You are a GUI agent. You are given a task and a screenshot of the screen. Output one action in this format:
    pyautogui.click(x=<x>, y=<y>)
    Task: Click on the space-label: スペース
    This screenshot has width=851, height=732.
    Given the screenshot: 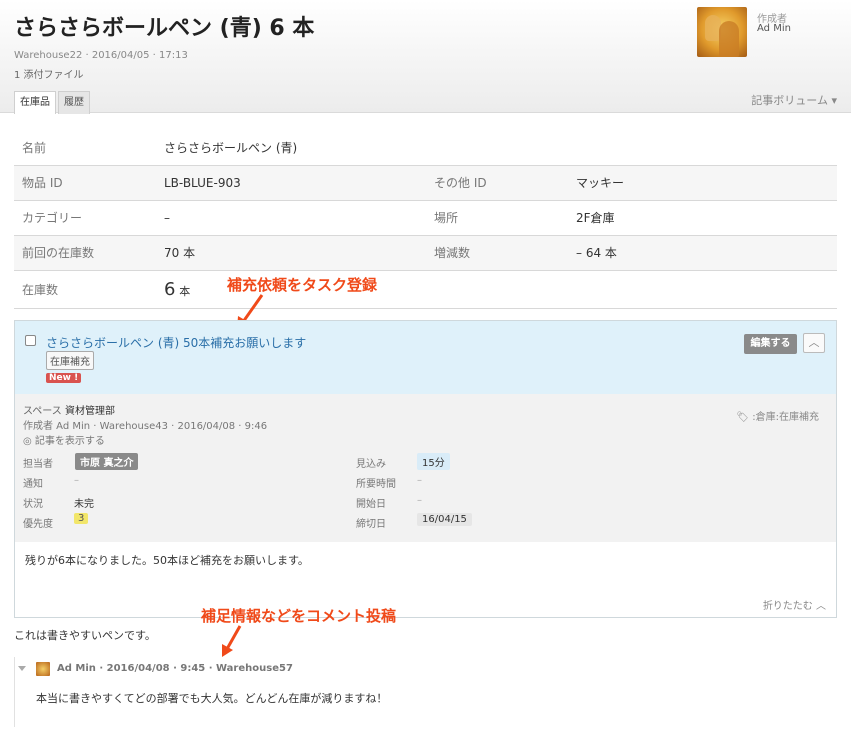 What is the action you would take?
    pyautogui.click(x=42, y=411)
    